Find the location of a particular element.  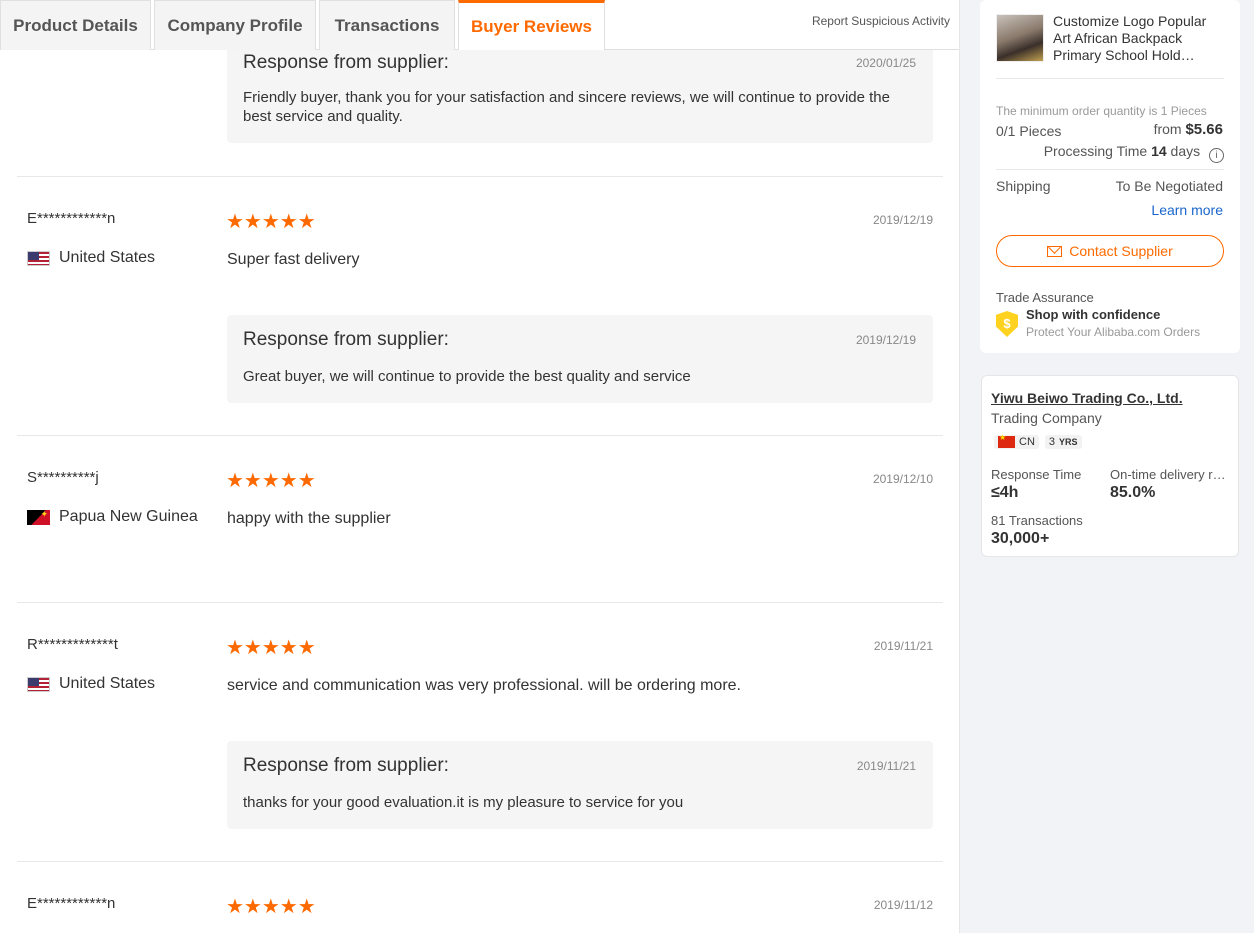

review-date: 2019/11/21 is located at coordinates (903, 646).